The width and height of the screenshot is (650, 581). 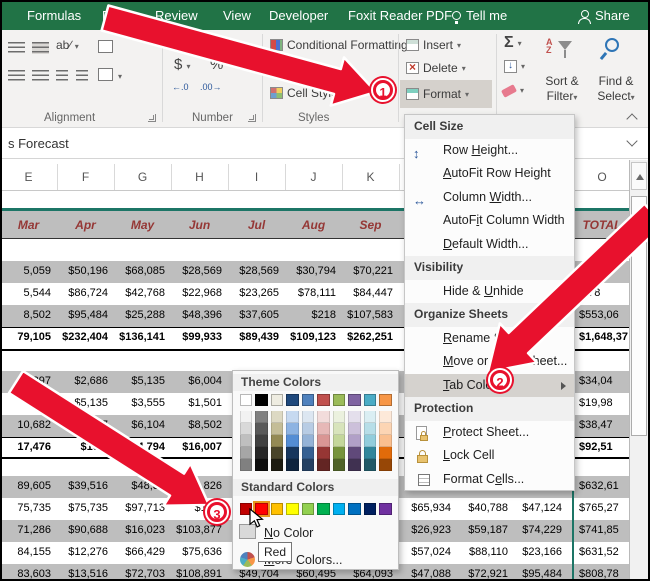 What do you see at coordinates (194, 530) in the screenshot?
I see `sheet-cell: $103,877` at bounding box center [194, 530].